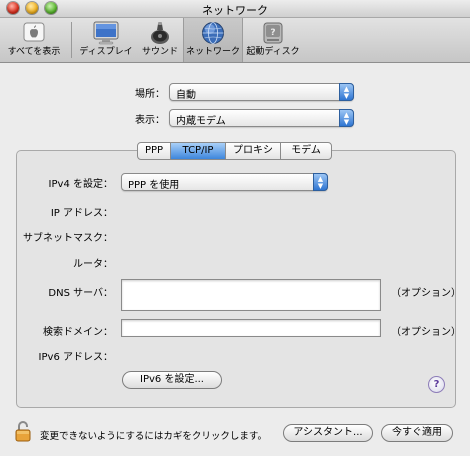  What do you see at coordinates (80, 184) in the screenshot?
I see `configure-ipv4-label: IPv4 を設定：` at bounding box center [80, 184].